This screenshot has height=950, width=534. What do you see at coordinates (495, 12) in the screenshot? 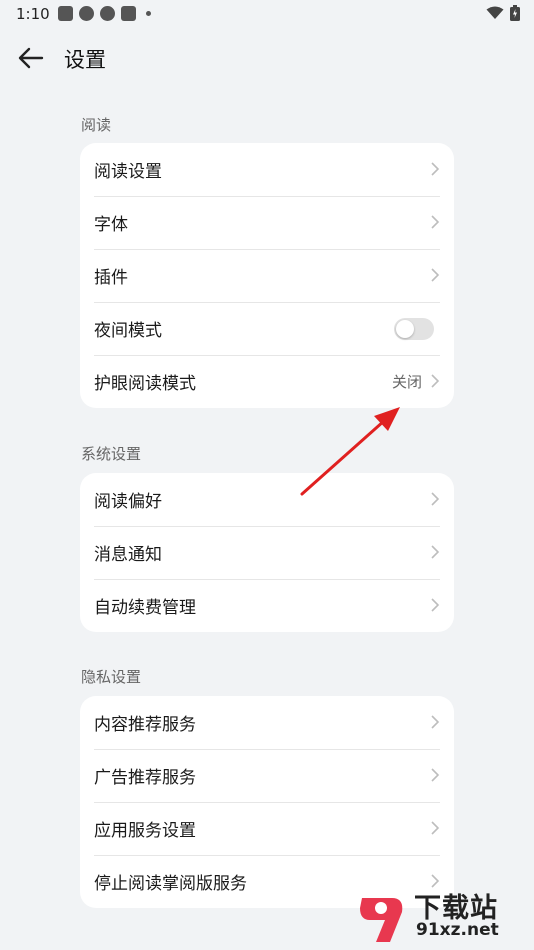
I see `wifi-icon` at bounding box center [495, 12].